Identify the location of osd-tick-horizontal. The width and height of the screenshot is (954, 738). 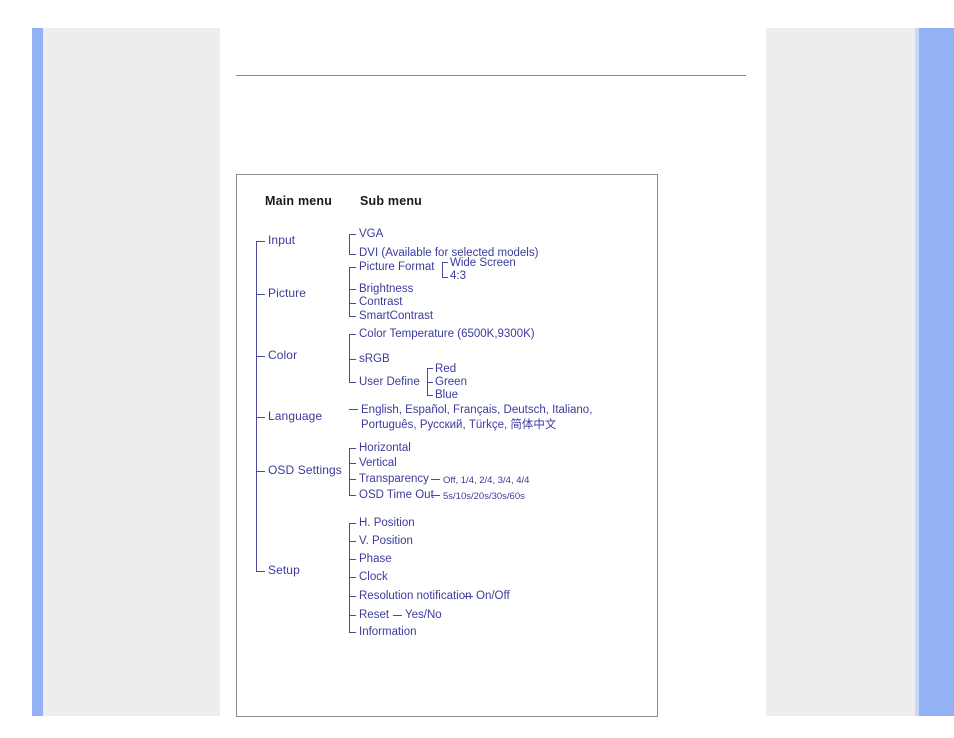
(352, 448).